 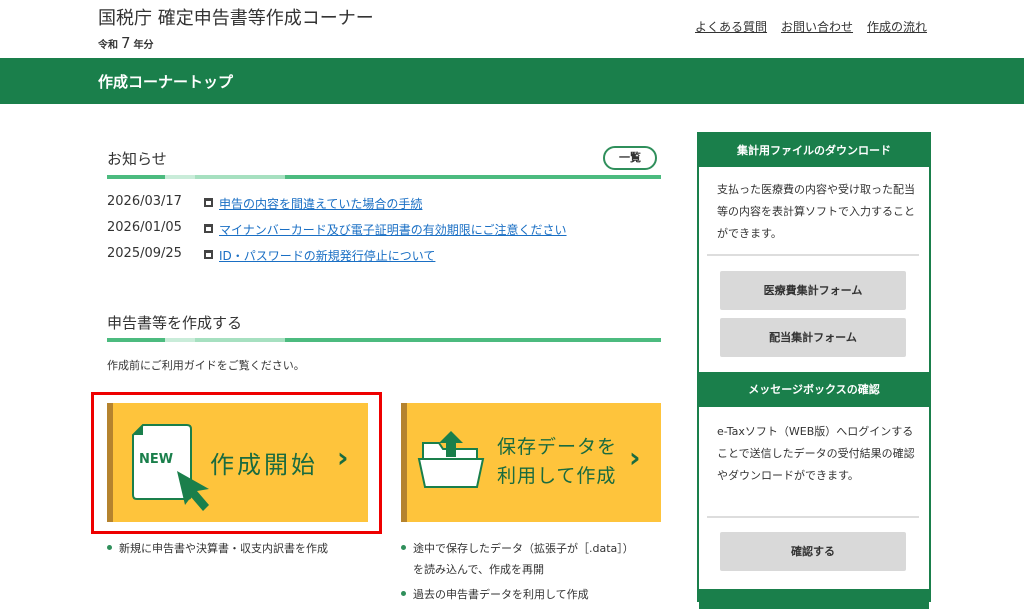 I want to click on new-badge: NEW, so click(x=156, y=459).